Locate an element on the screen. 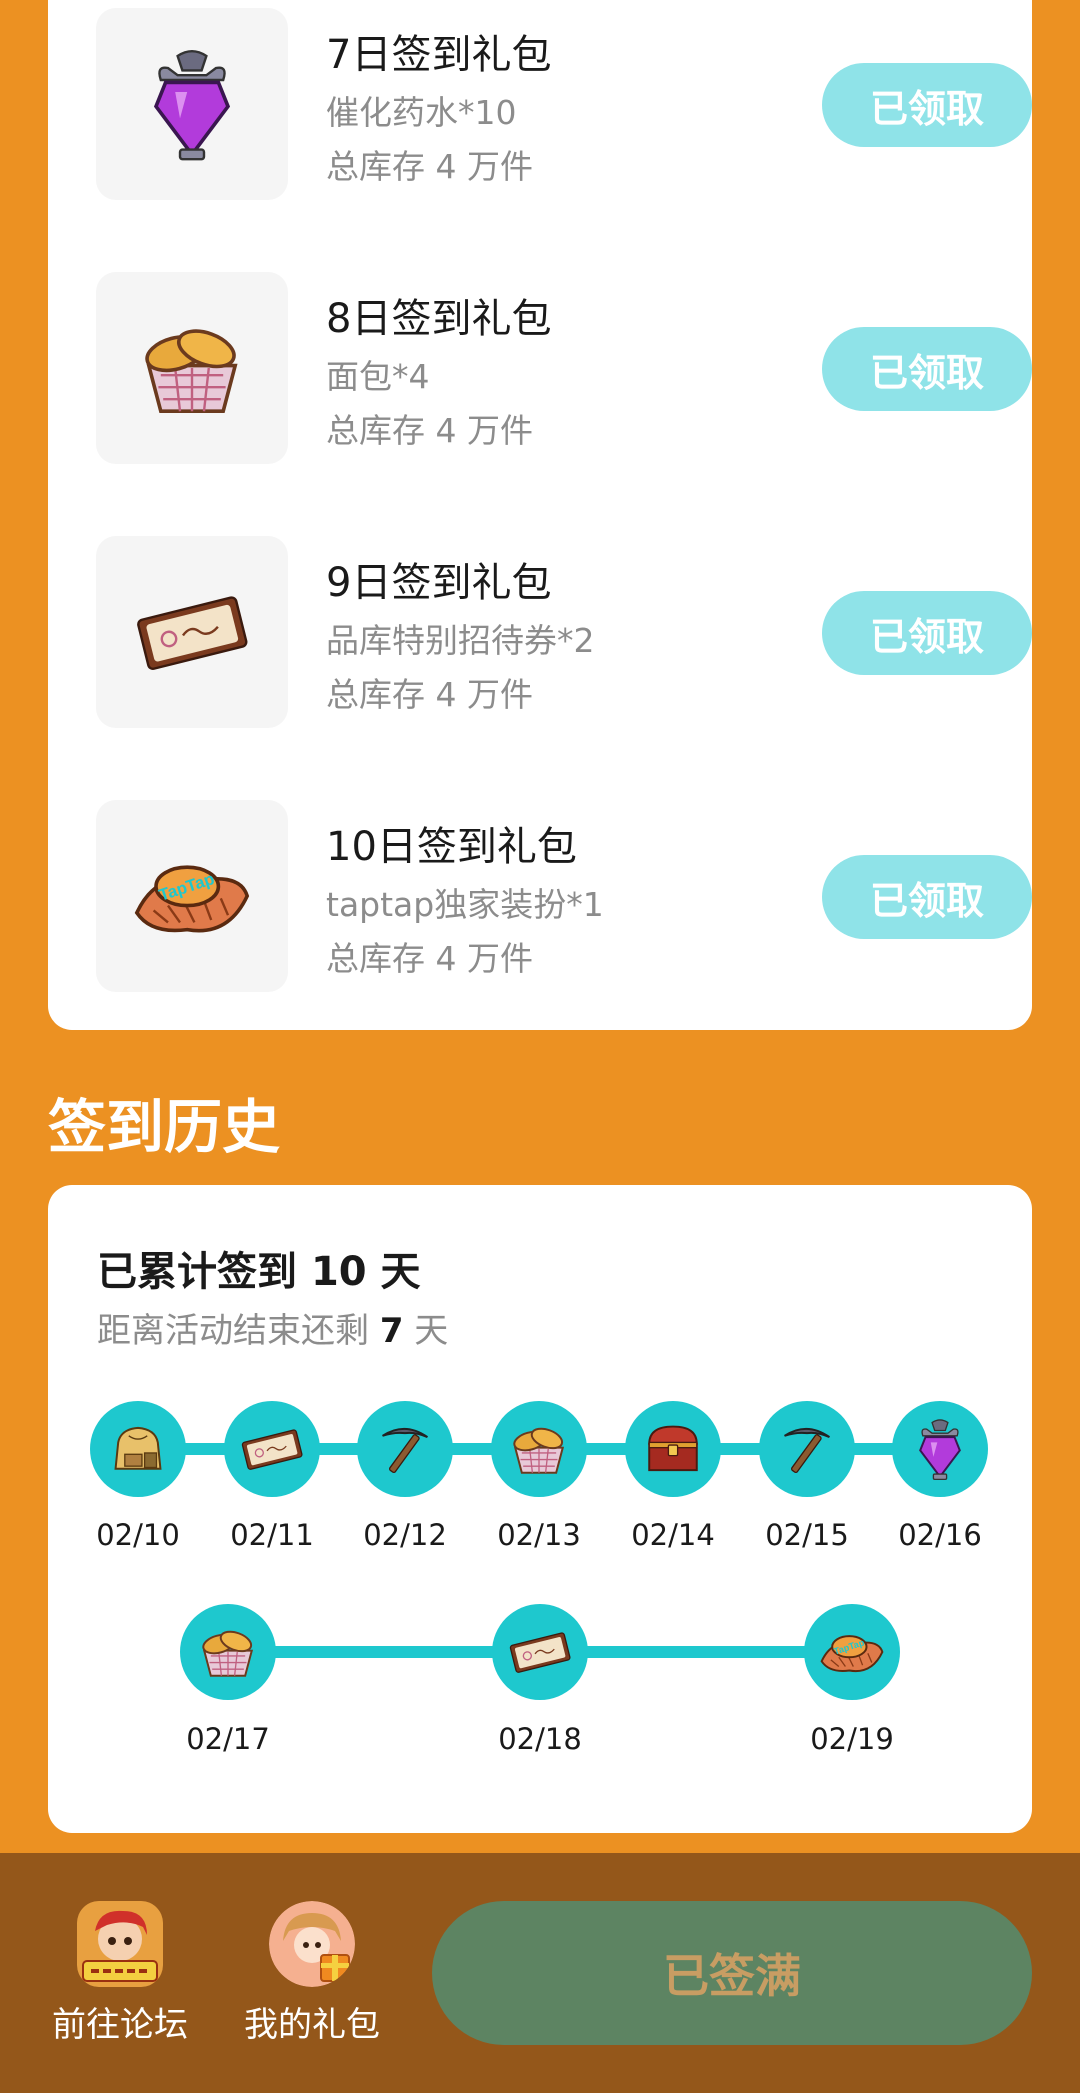 The image size is (1080, 2093). gift-row: 9日签到礼包 品库特别招待券*2 总库存 4 万件 已领取 is located at coordinates (564, 632).